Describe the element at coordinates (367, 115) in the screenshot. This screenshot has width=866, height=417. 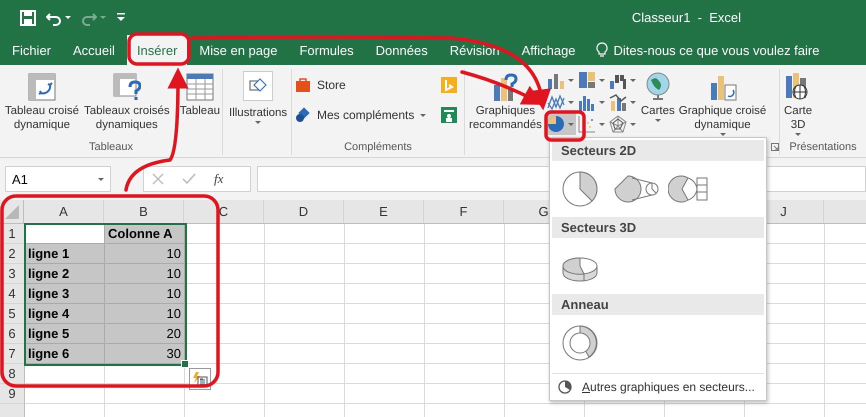
I see `add-in-button: Mes compléments` at that location.